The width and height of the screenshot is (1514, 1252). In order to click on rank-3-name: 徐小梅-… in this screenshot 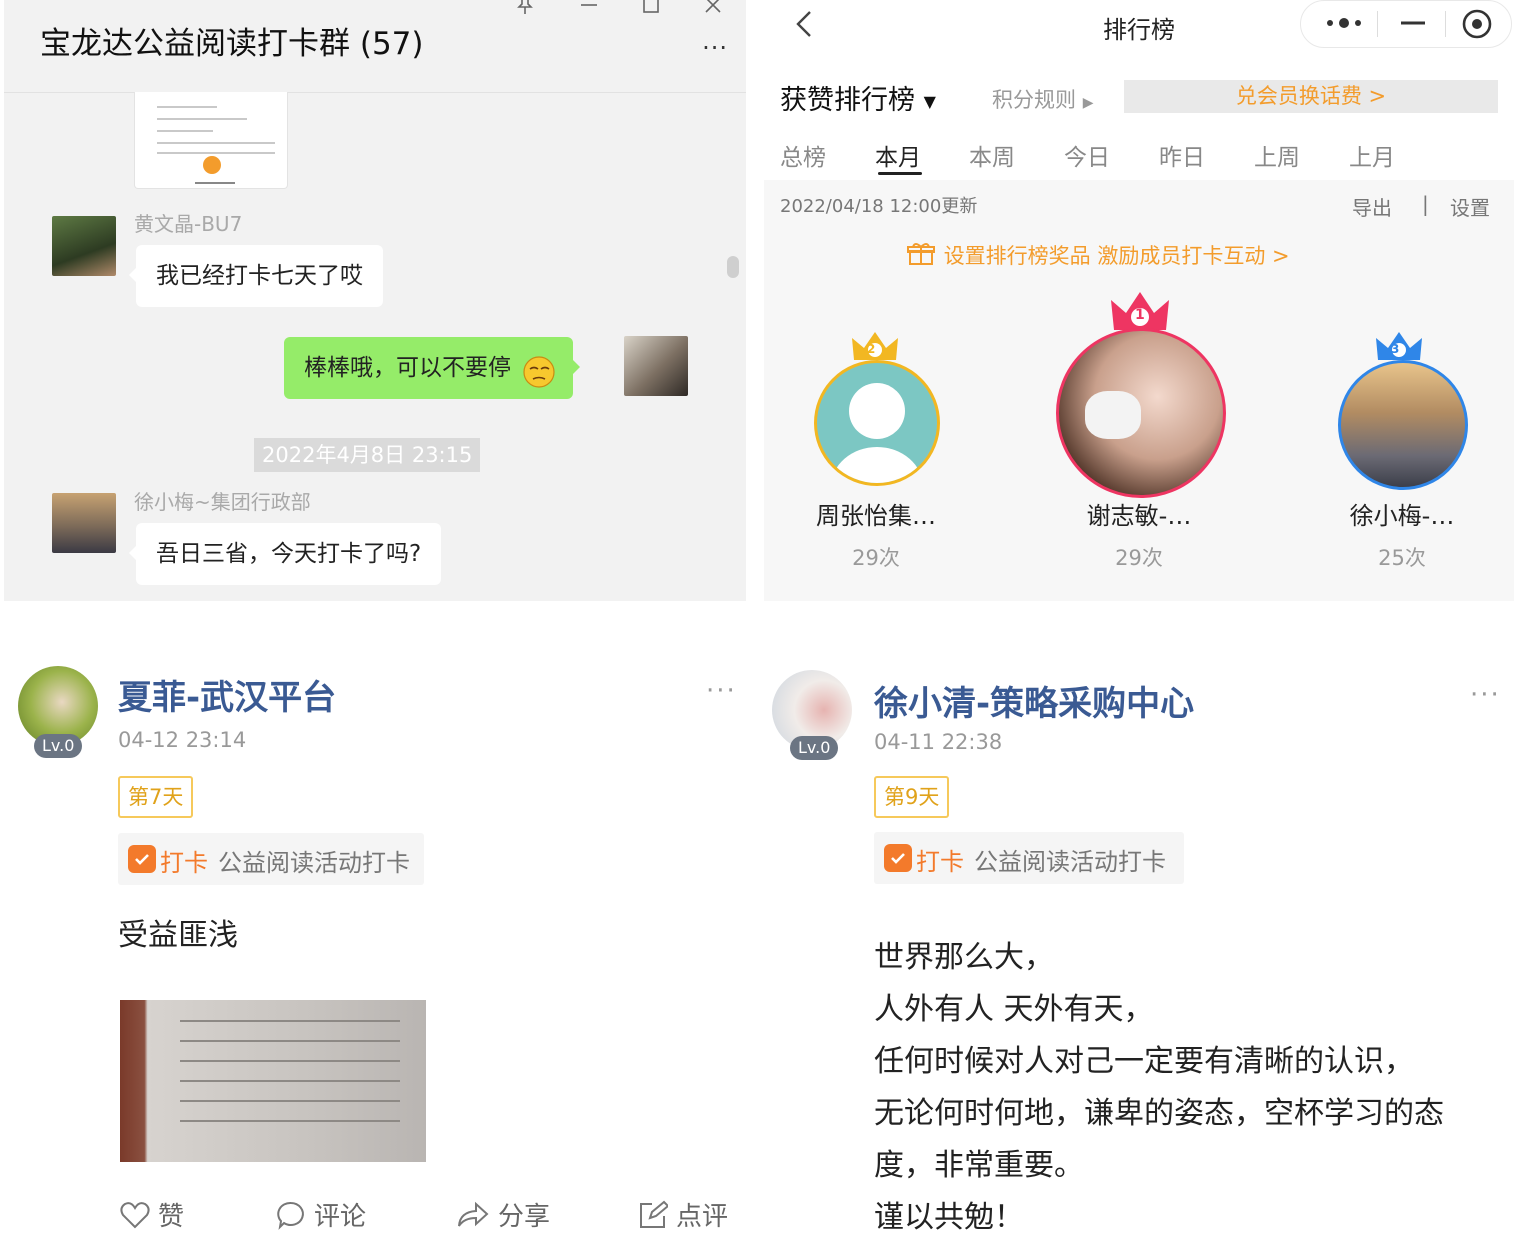, I will do `click(1402, 516)`.